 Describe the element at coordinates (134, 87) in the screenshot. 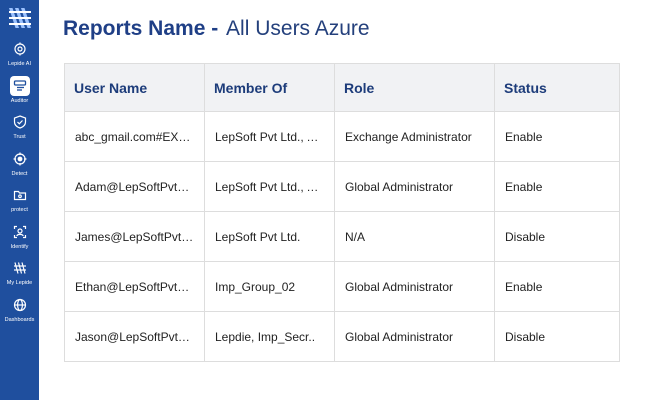

I see `column-header-user-name: User Name` at that location.